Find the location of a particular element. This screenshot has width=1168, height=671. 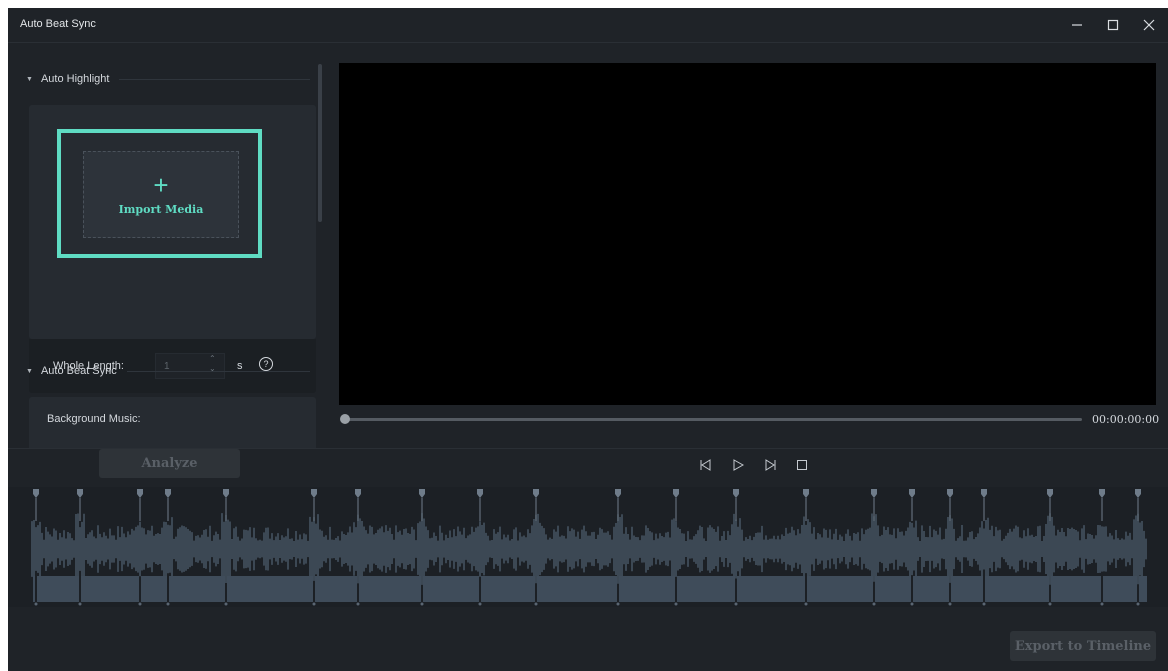

stop-icon is located at coordinates (802, 465).